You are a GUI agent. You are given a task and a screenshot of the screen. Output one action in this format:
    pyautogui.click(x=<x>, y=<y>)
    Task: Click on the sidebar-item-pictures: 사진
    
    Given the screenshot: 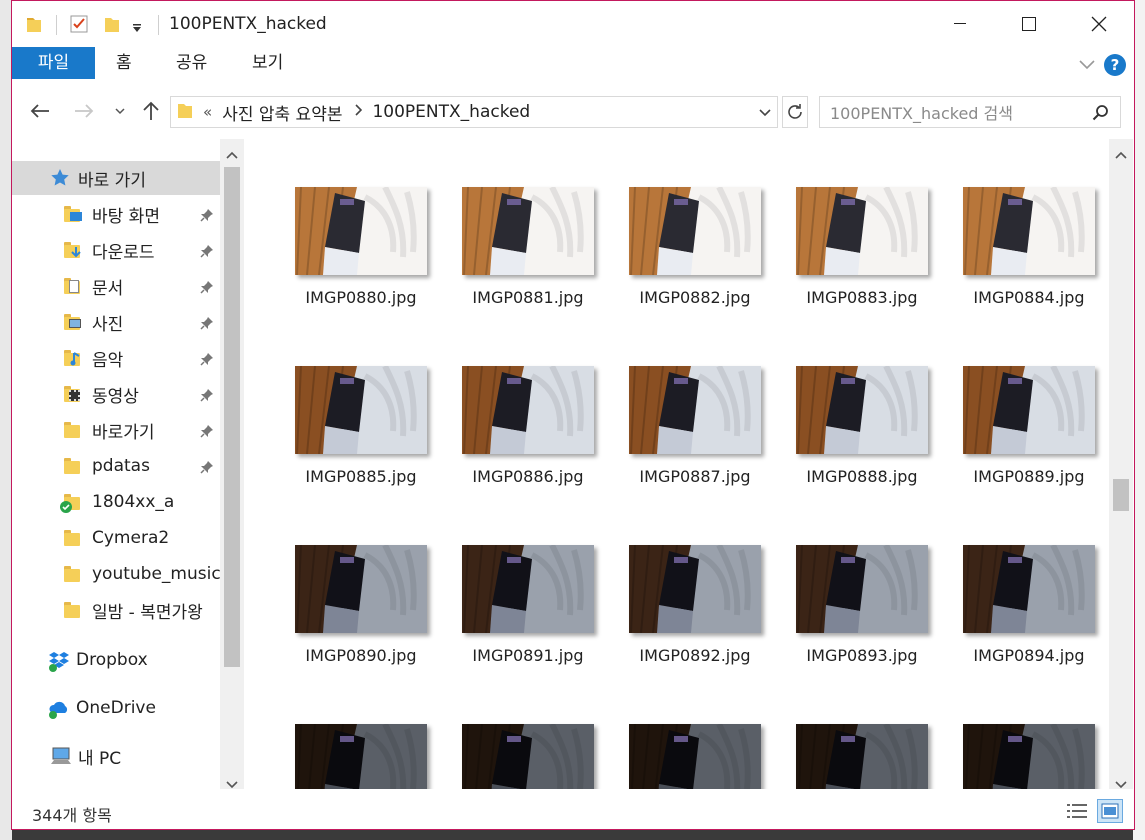 What is the action you would take?
    pyautogui.click(x=116, y=322)
    